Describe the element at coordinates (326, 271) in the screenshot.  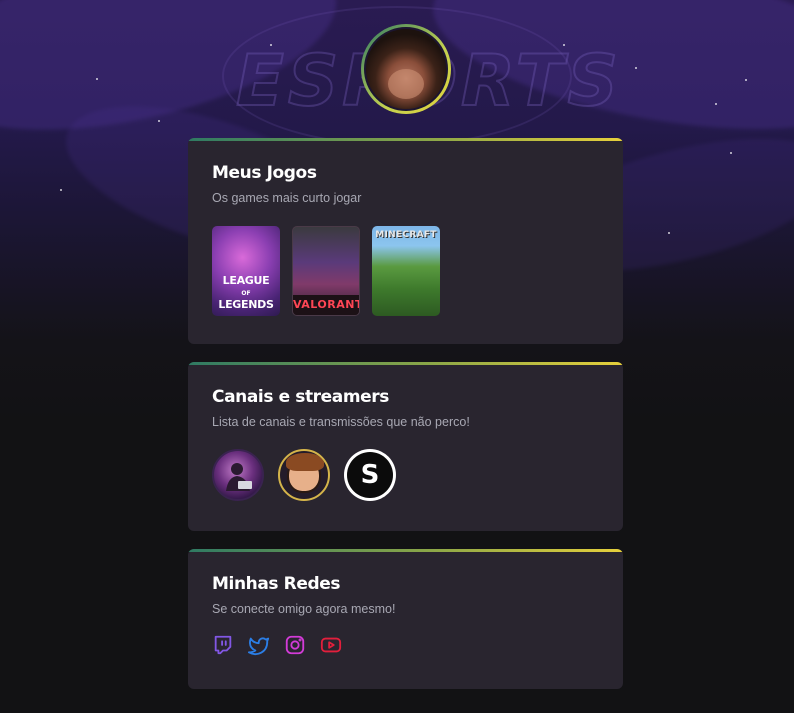
I see `game-valorant: VALORANT` at that location.